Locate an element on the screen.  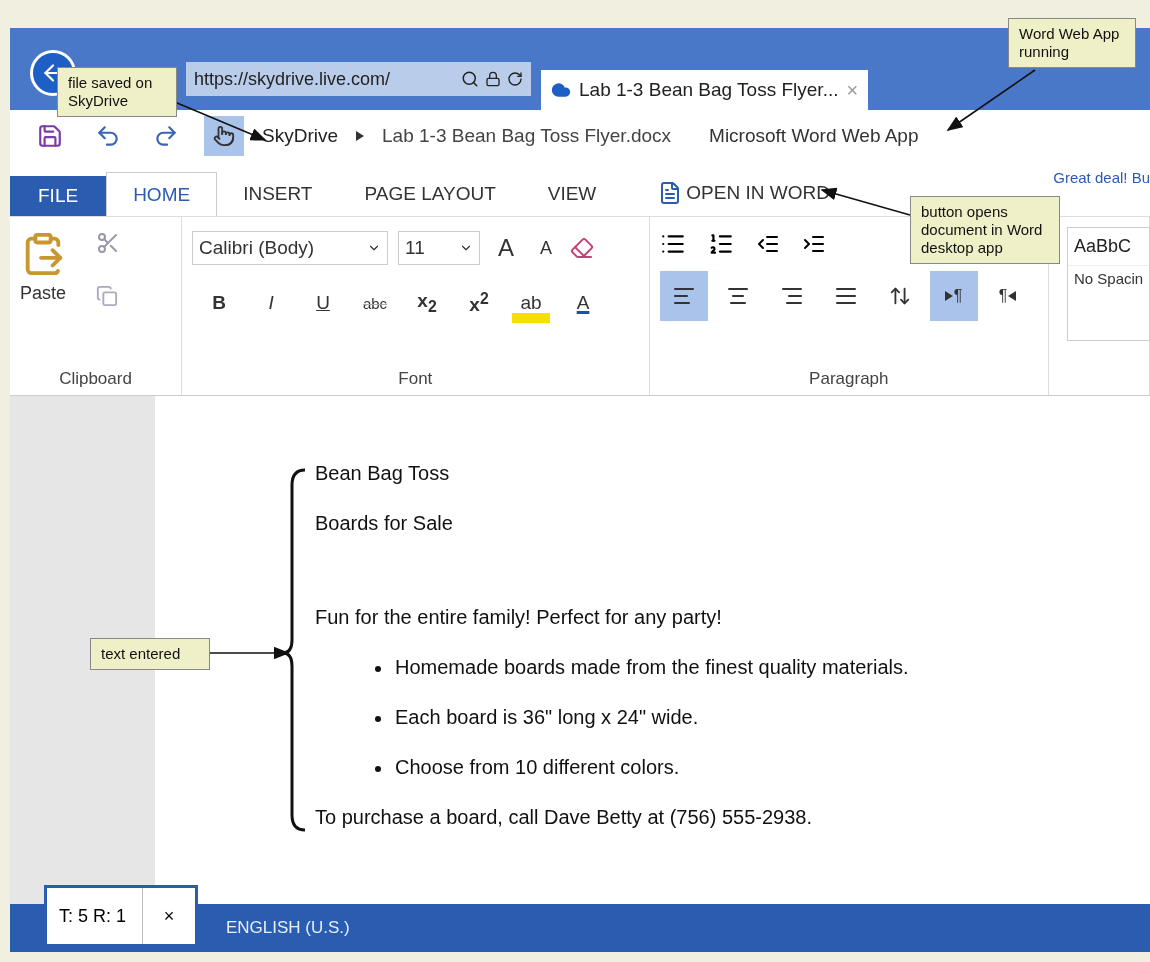
styles-gallery: AaBbC No Spacin is located at coordinates (1108, 284).